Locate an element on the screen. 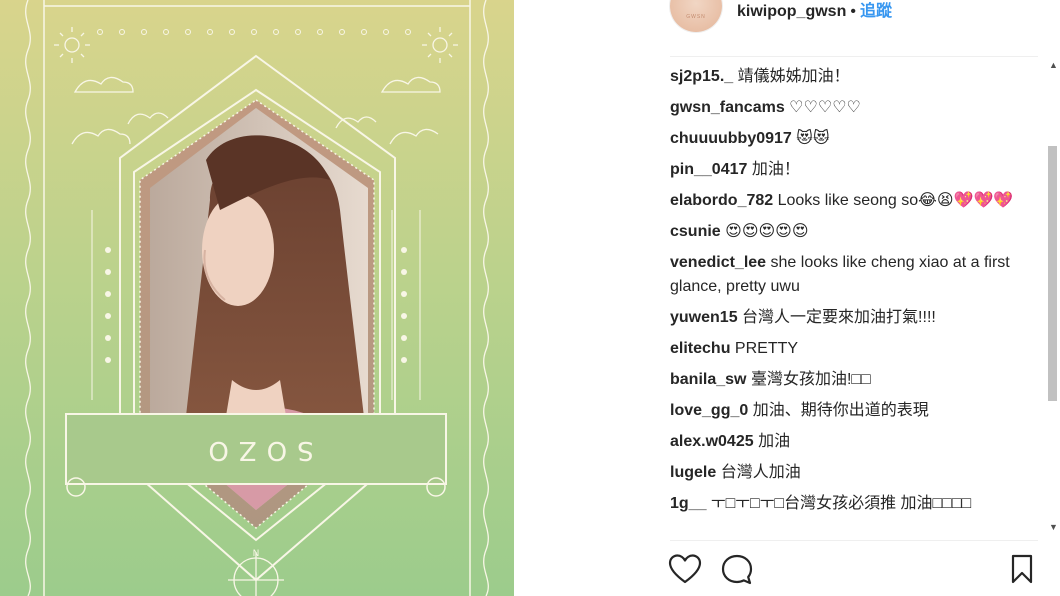 The width and height of the screenshot is (1060, 596). divider is located at coordinates (854, 540).